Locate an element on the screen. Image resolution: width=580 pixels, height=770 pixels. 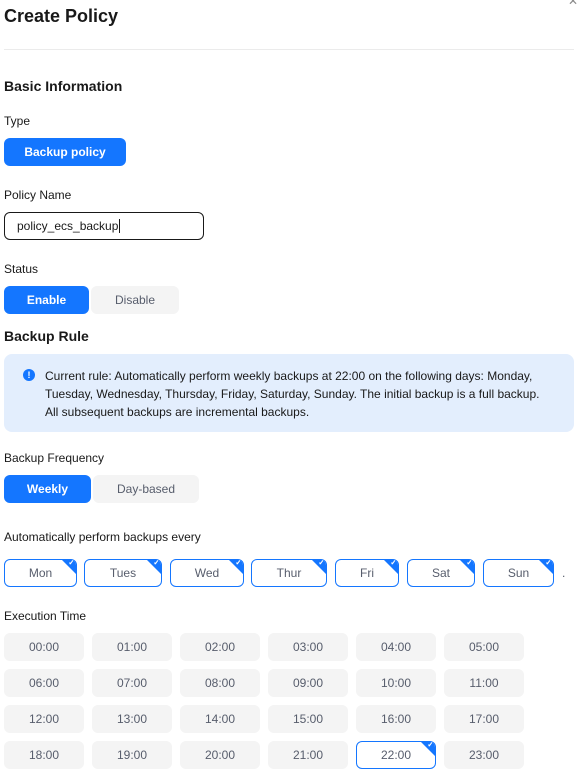
backup-frequency-label: Backup Frequency is located at coordinates (54, 458).